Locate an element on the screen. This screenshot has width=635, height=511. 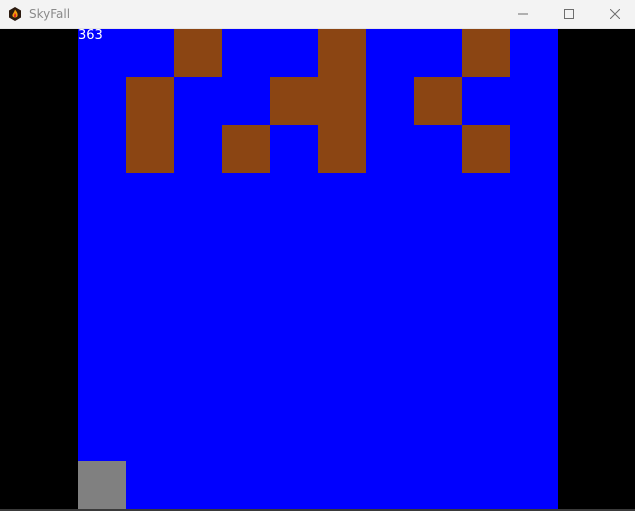
title-bar: SkyFall is located at coordinates (317, 14).